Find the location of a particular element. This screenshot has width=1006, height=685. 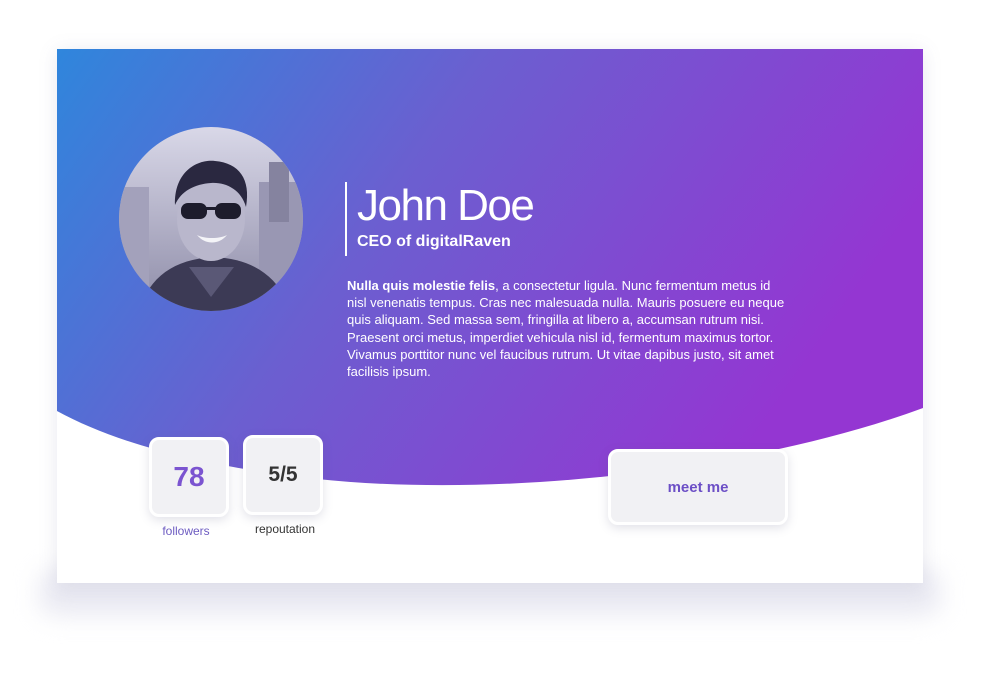

avatar is located at coordinates (211, 219).